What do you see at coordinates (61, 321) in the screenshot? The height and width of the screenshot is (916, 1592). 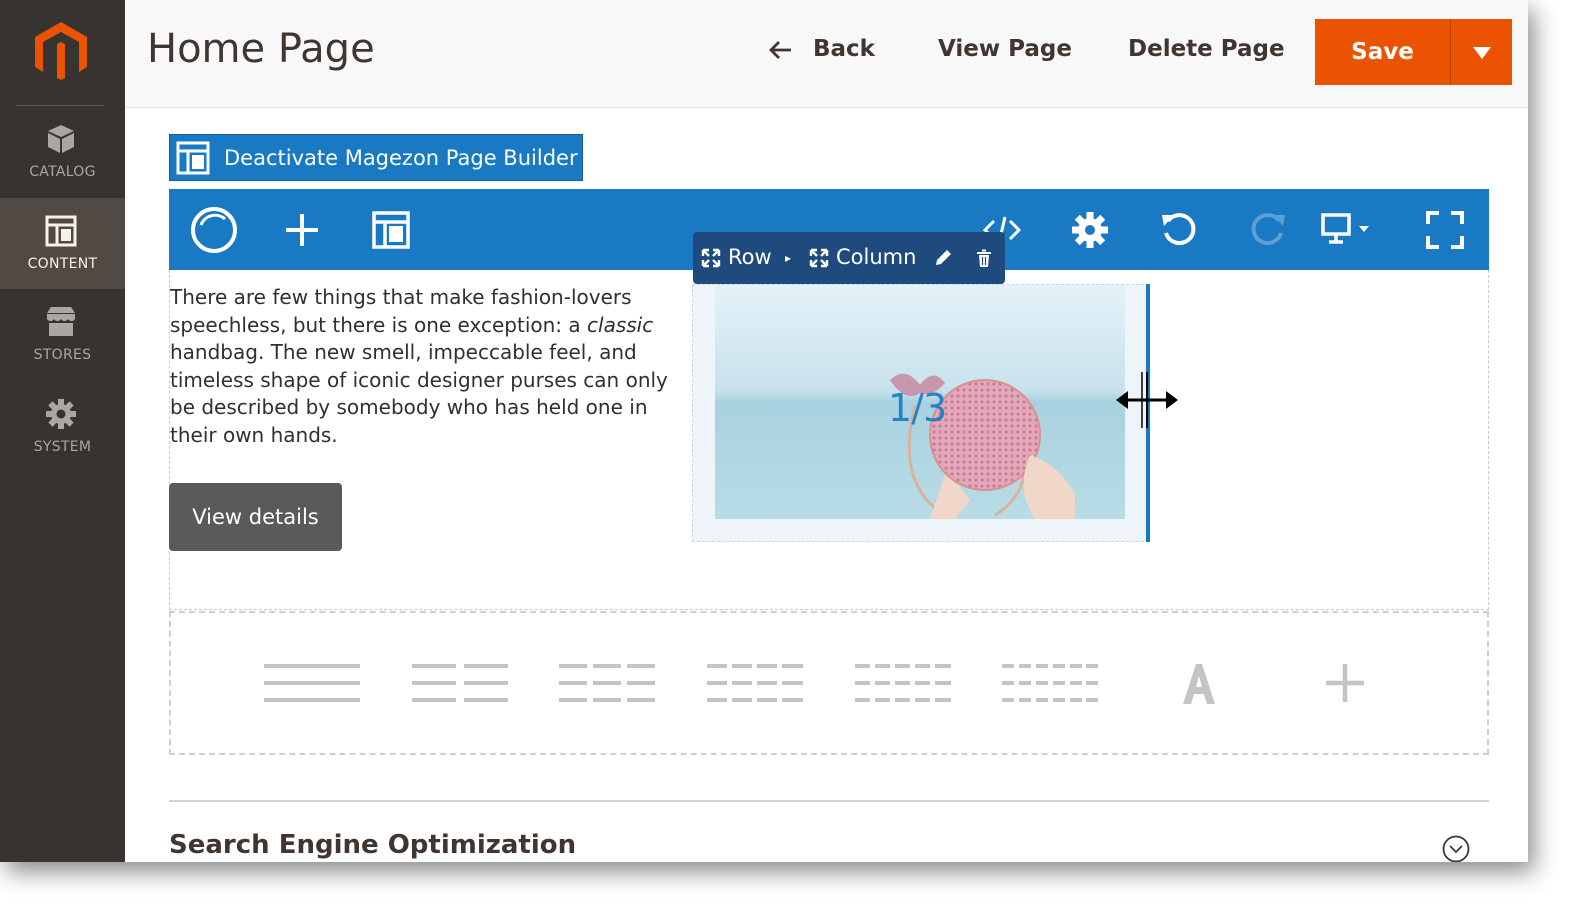 I see `store-icon` at bounding box center [61, 321].